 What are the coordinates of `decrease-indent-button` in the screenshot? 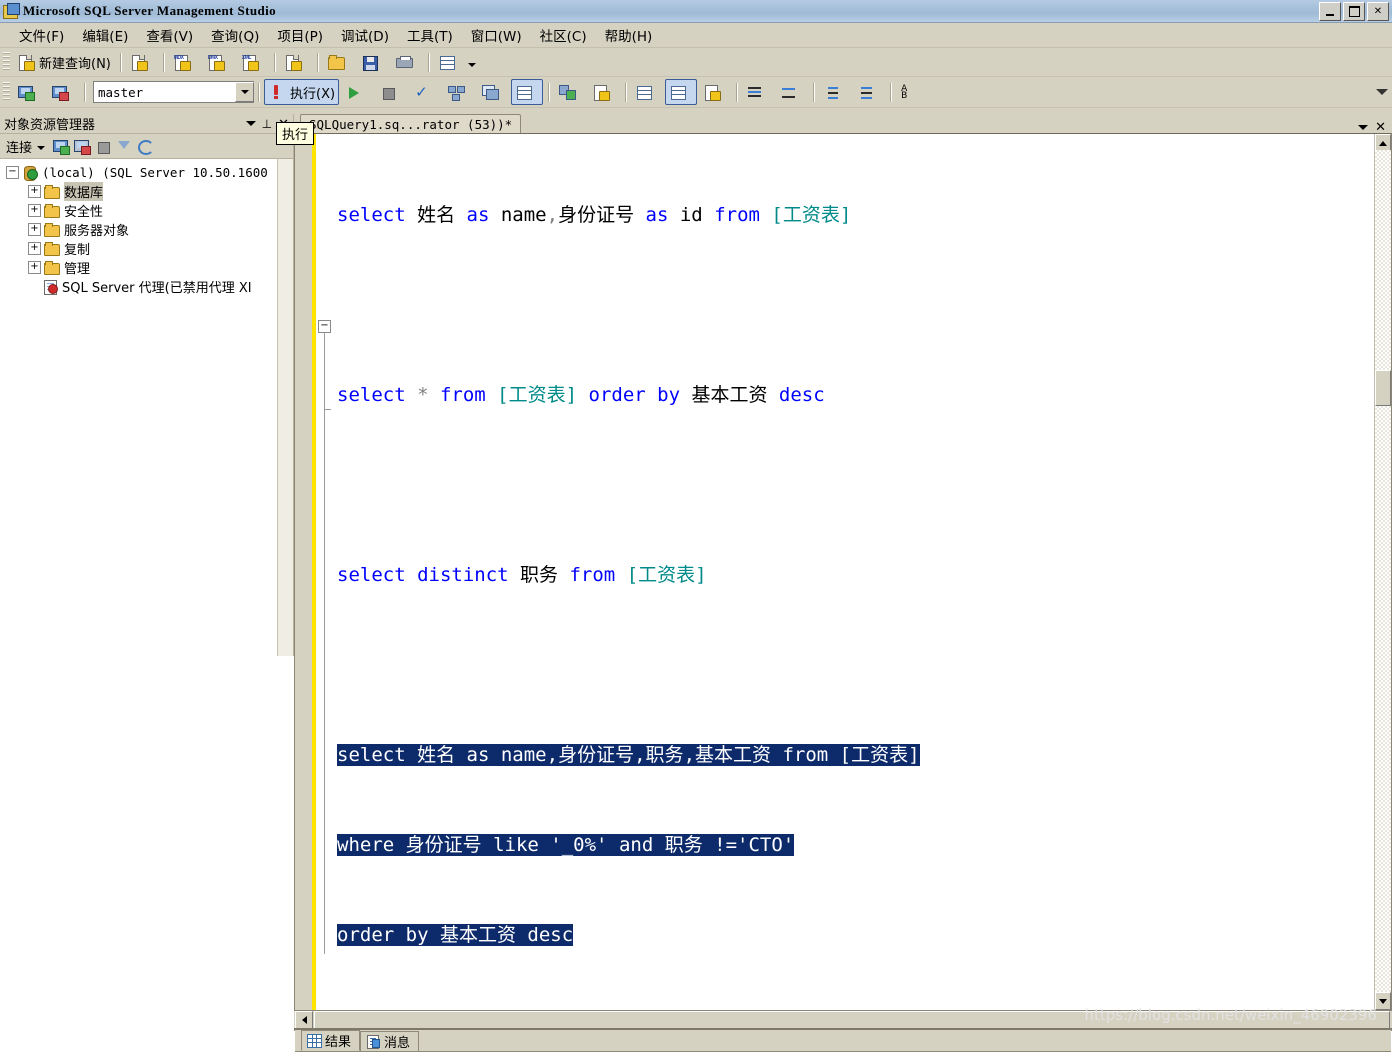 It's located at (835, 92).